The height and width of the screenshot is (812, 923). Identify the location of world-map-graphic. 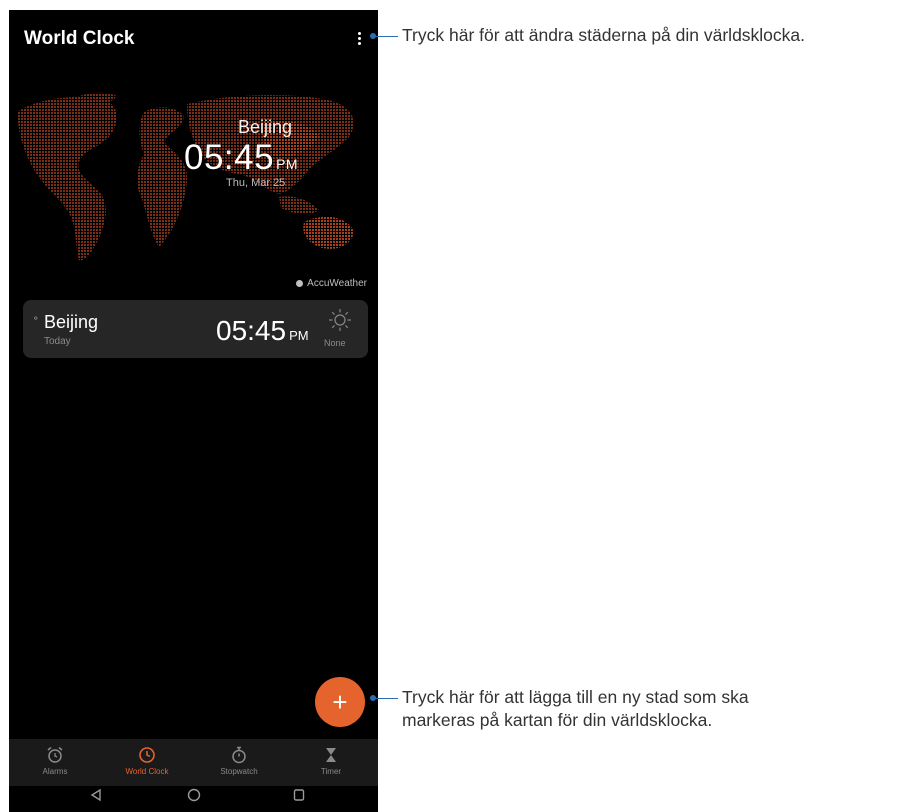
(185, 176).